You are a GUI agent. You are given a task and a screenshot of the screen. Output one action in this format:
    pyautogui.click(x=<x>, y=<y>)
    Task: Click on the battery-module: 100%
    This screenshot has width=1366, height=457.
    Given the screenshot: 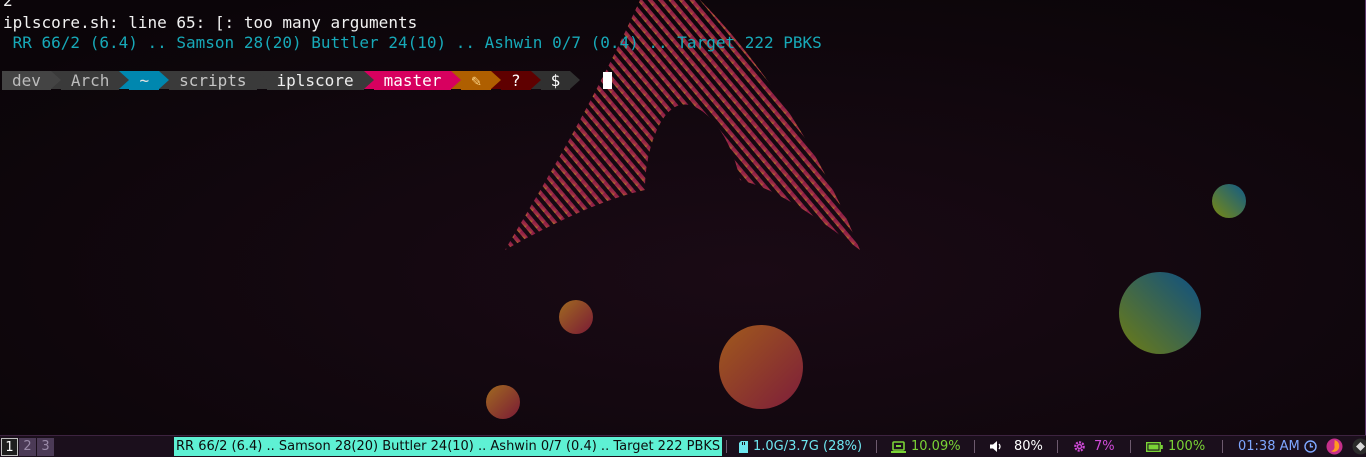 What is the action you would take?
    pyautogui.click(x=1175, y=446)
    